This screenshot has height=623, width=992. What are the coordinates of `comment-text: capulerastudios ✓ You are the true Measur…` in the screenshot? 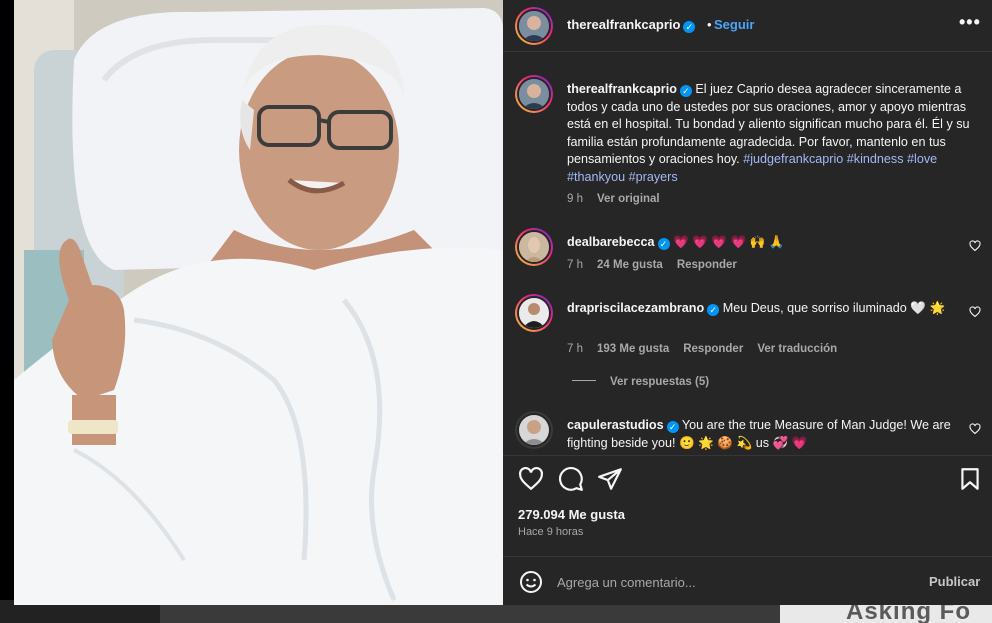 It's located at (769, 434).